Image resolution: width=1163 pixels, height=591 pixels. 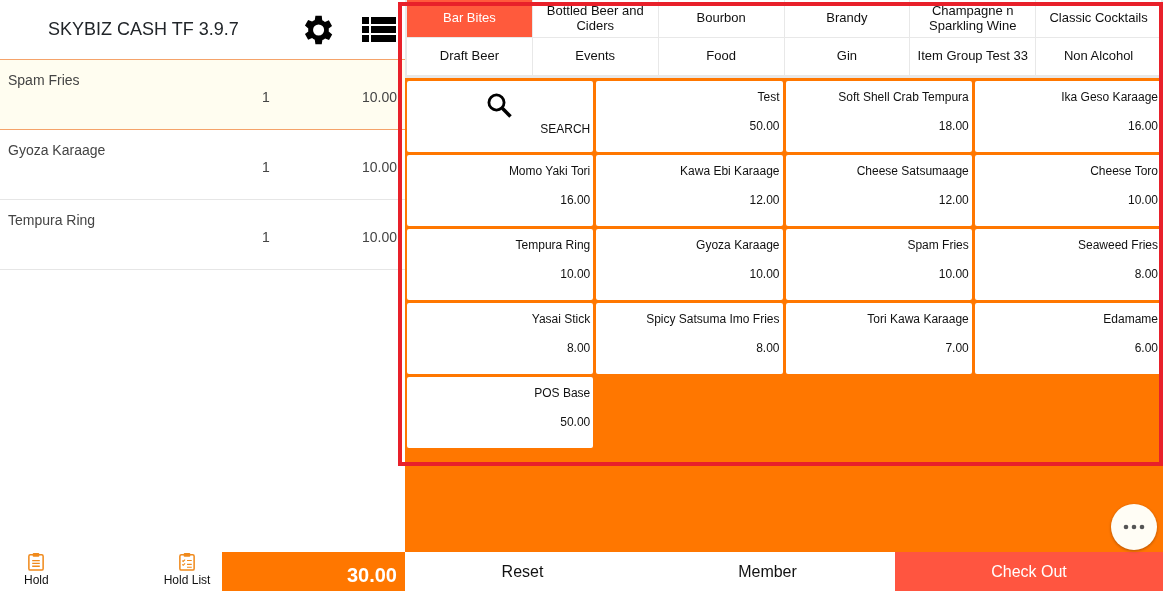 I want to click on search-button: SEARCH, so click(x=500, y=116).